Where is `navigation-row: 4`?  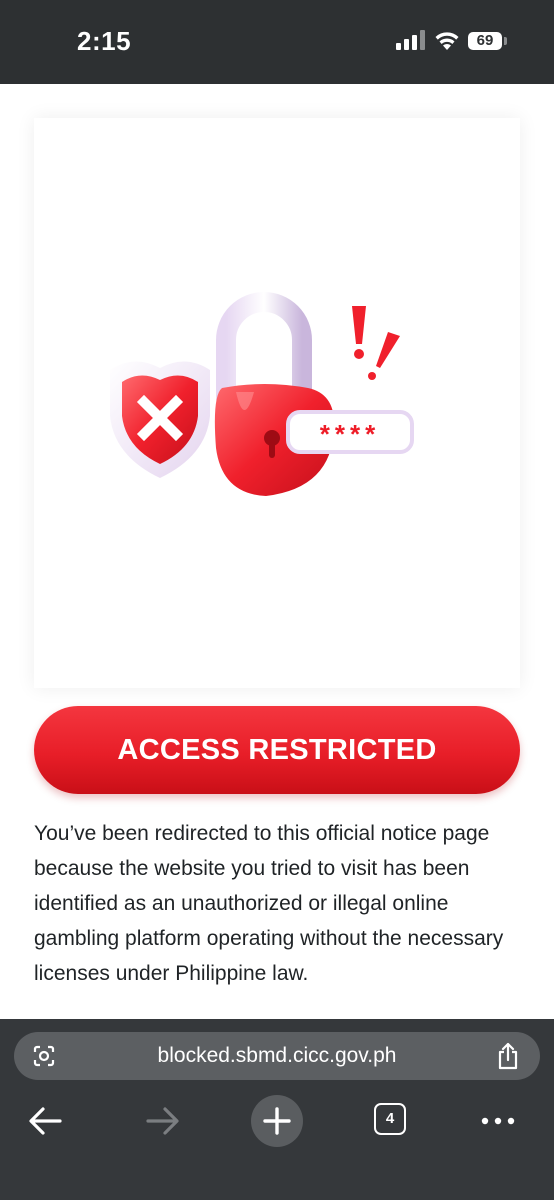 navigation-row: 4 is located at coordinates (277, 1121).